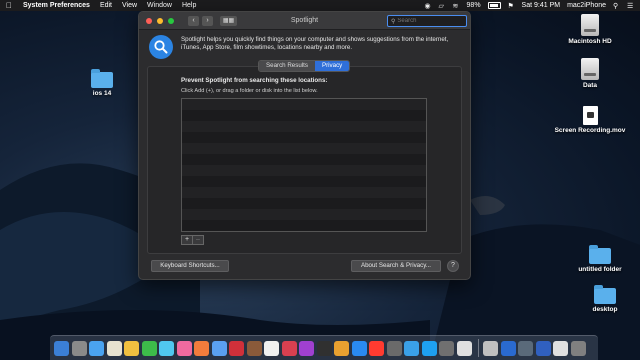 Image resolution: width=640 pixels, height=360 pixels. I want to click on menu-edit: Edit, so click(106, 5).